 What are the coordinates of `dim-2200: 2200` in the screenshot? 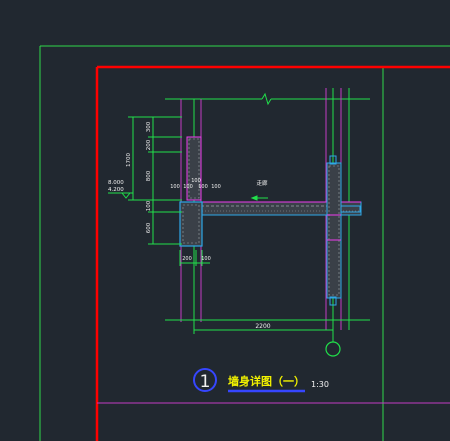 It's located at (262, 326).